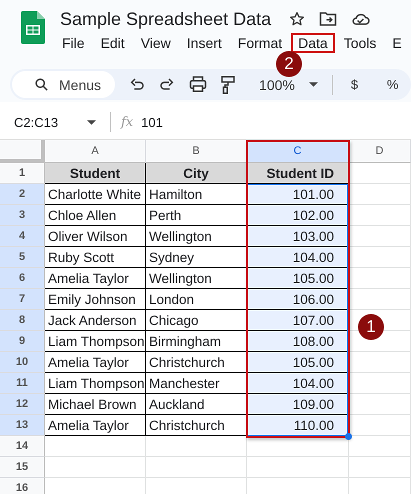 The image size is (411, 494). What do you see at coordinates (196, 215) in the screenshot?
I see `table-cell: Perth` at bounding box center [196, 215].